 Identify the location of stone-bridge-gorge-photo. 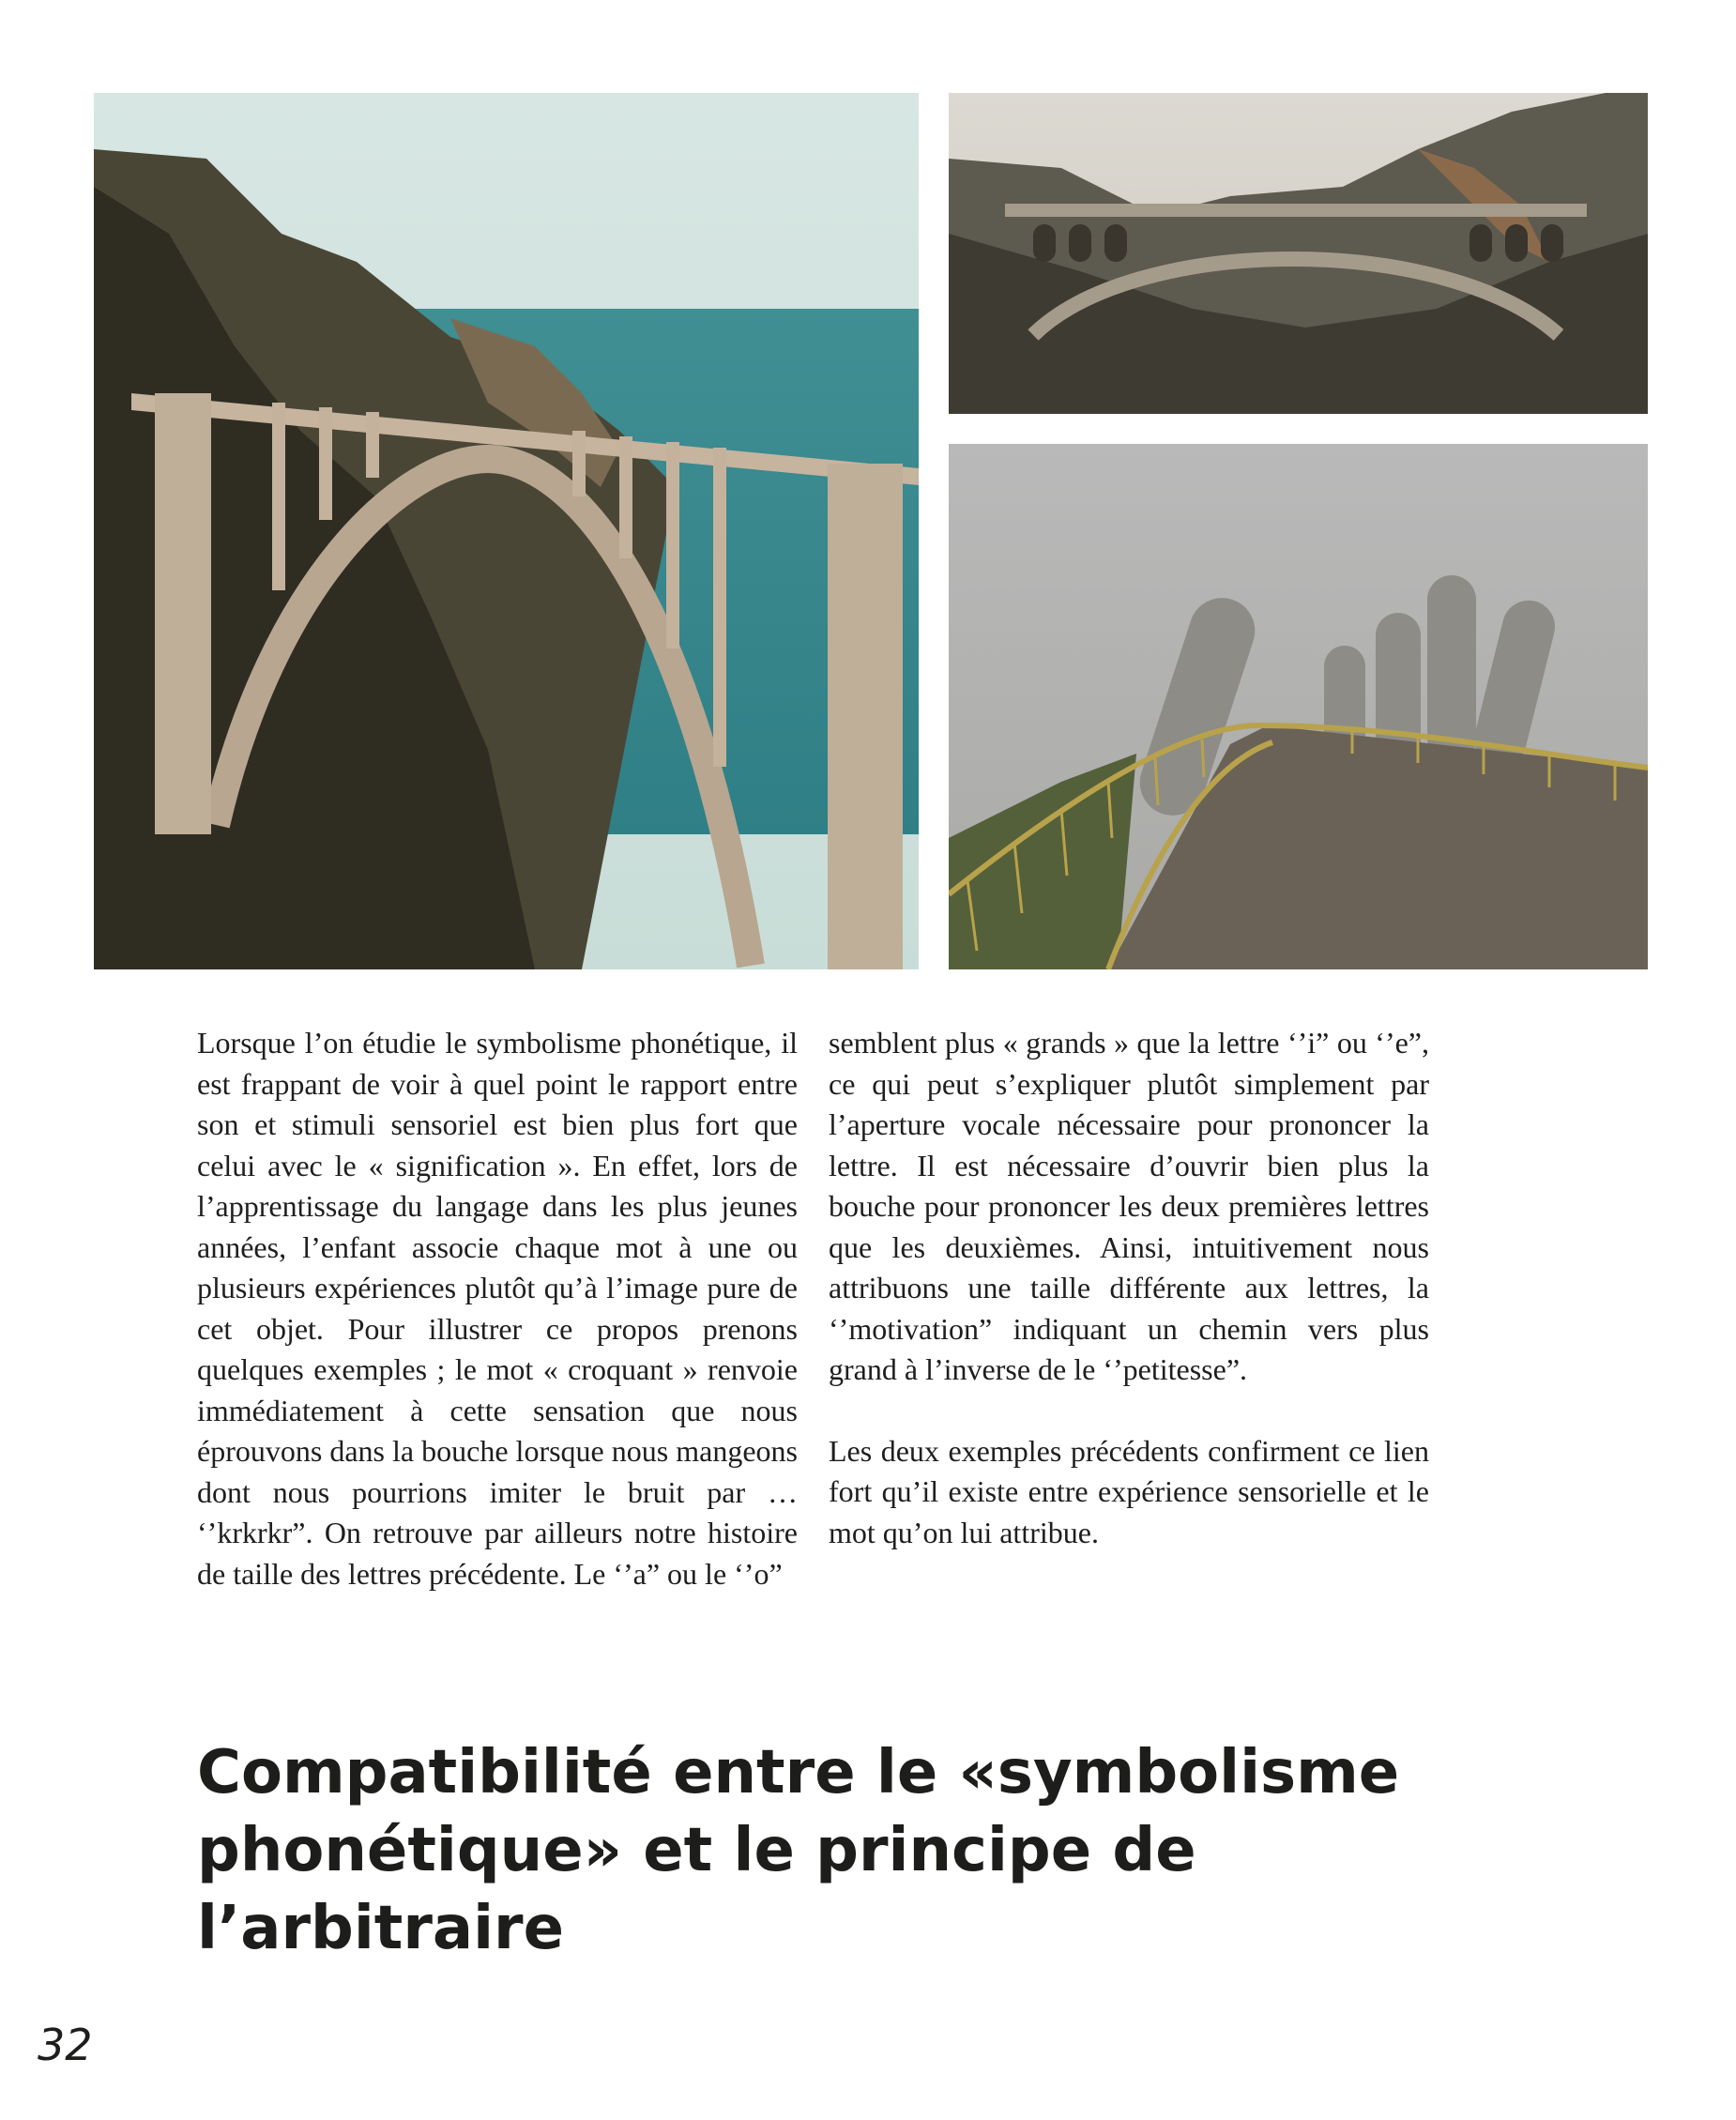
(1298, 253).